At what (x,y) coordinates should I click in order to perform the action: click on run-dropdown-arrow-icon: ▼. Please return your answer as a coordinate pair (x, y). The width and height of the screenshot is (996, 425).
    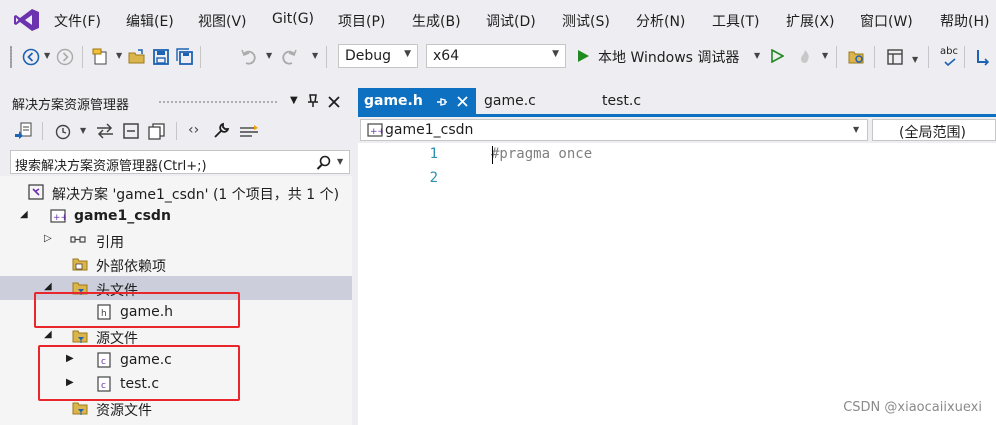
    Looking at the image, I should click on (757, 55).